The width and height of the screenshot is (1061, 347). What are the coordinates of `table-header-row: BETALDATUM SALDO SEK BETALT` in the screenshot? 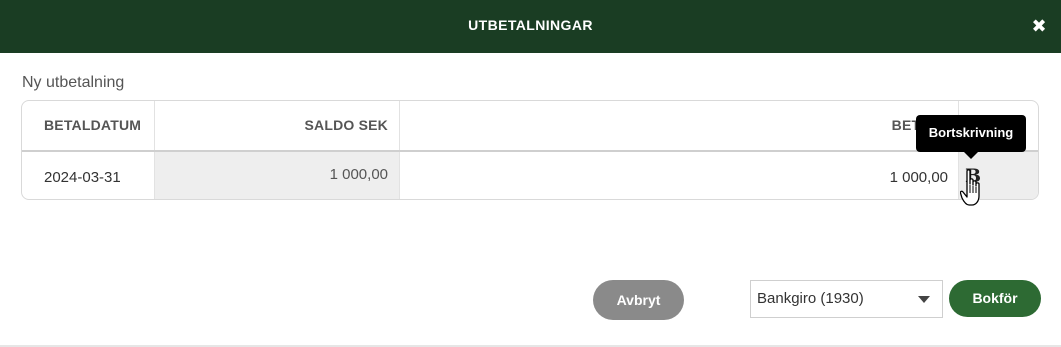 It's located at (530, 126).